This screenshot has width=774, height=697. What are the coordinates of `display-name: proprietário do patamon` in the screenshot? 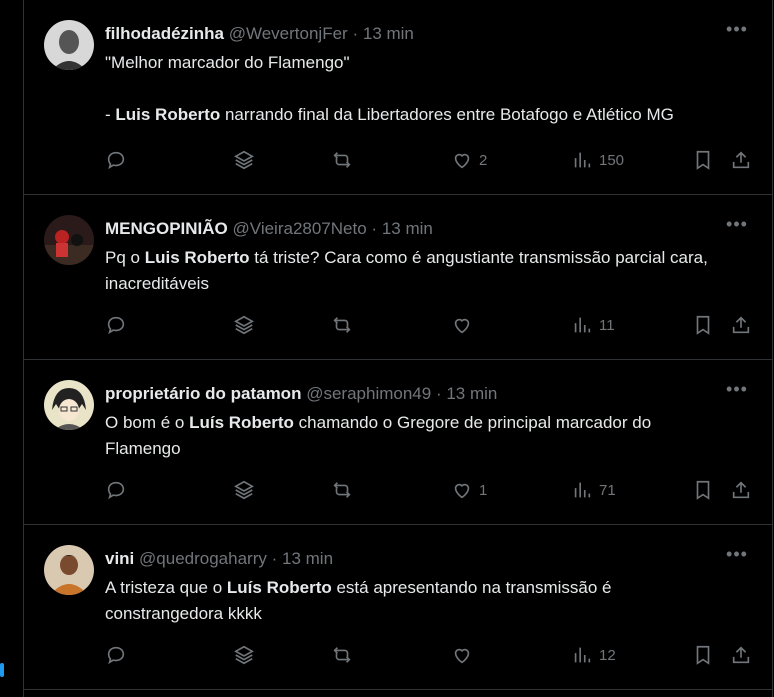 It's located at (203, 393).